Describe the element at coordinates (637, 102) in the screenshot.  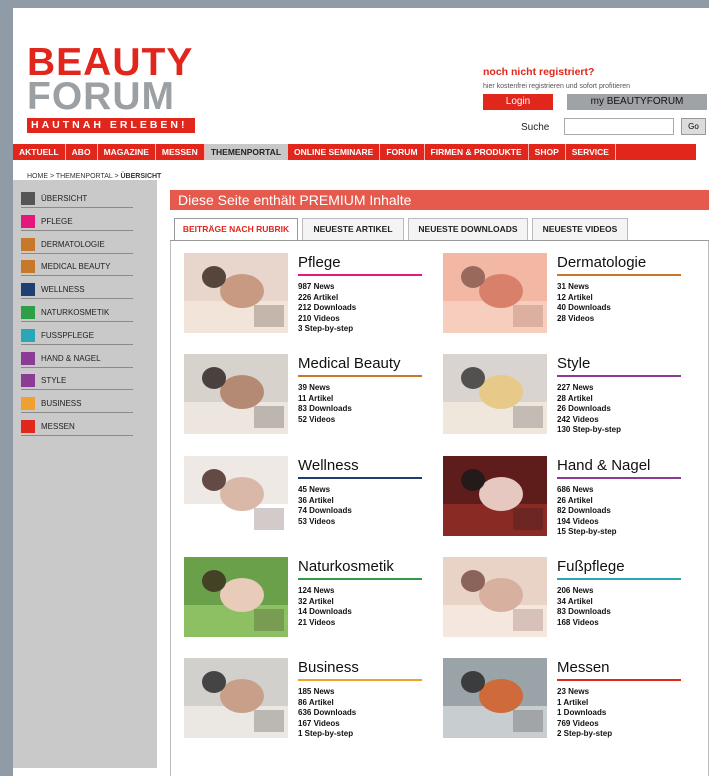
I see `my-beautyforum-button: my BEAUTYFORUM` at that location.